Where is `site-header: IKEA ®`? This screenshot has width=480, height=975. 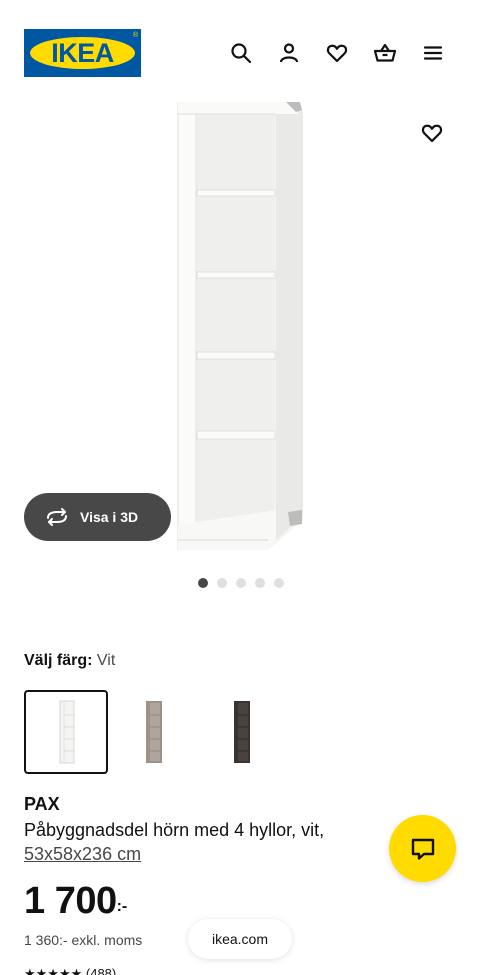 site-header: IKEA ® is located at coordinates (240, 50).